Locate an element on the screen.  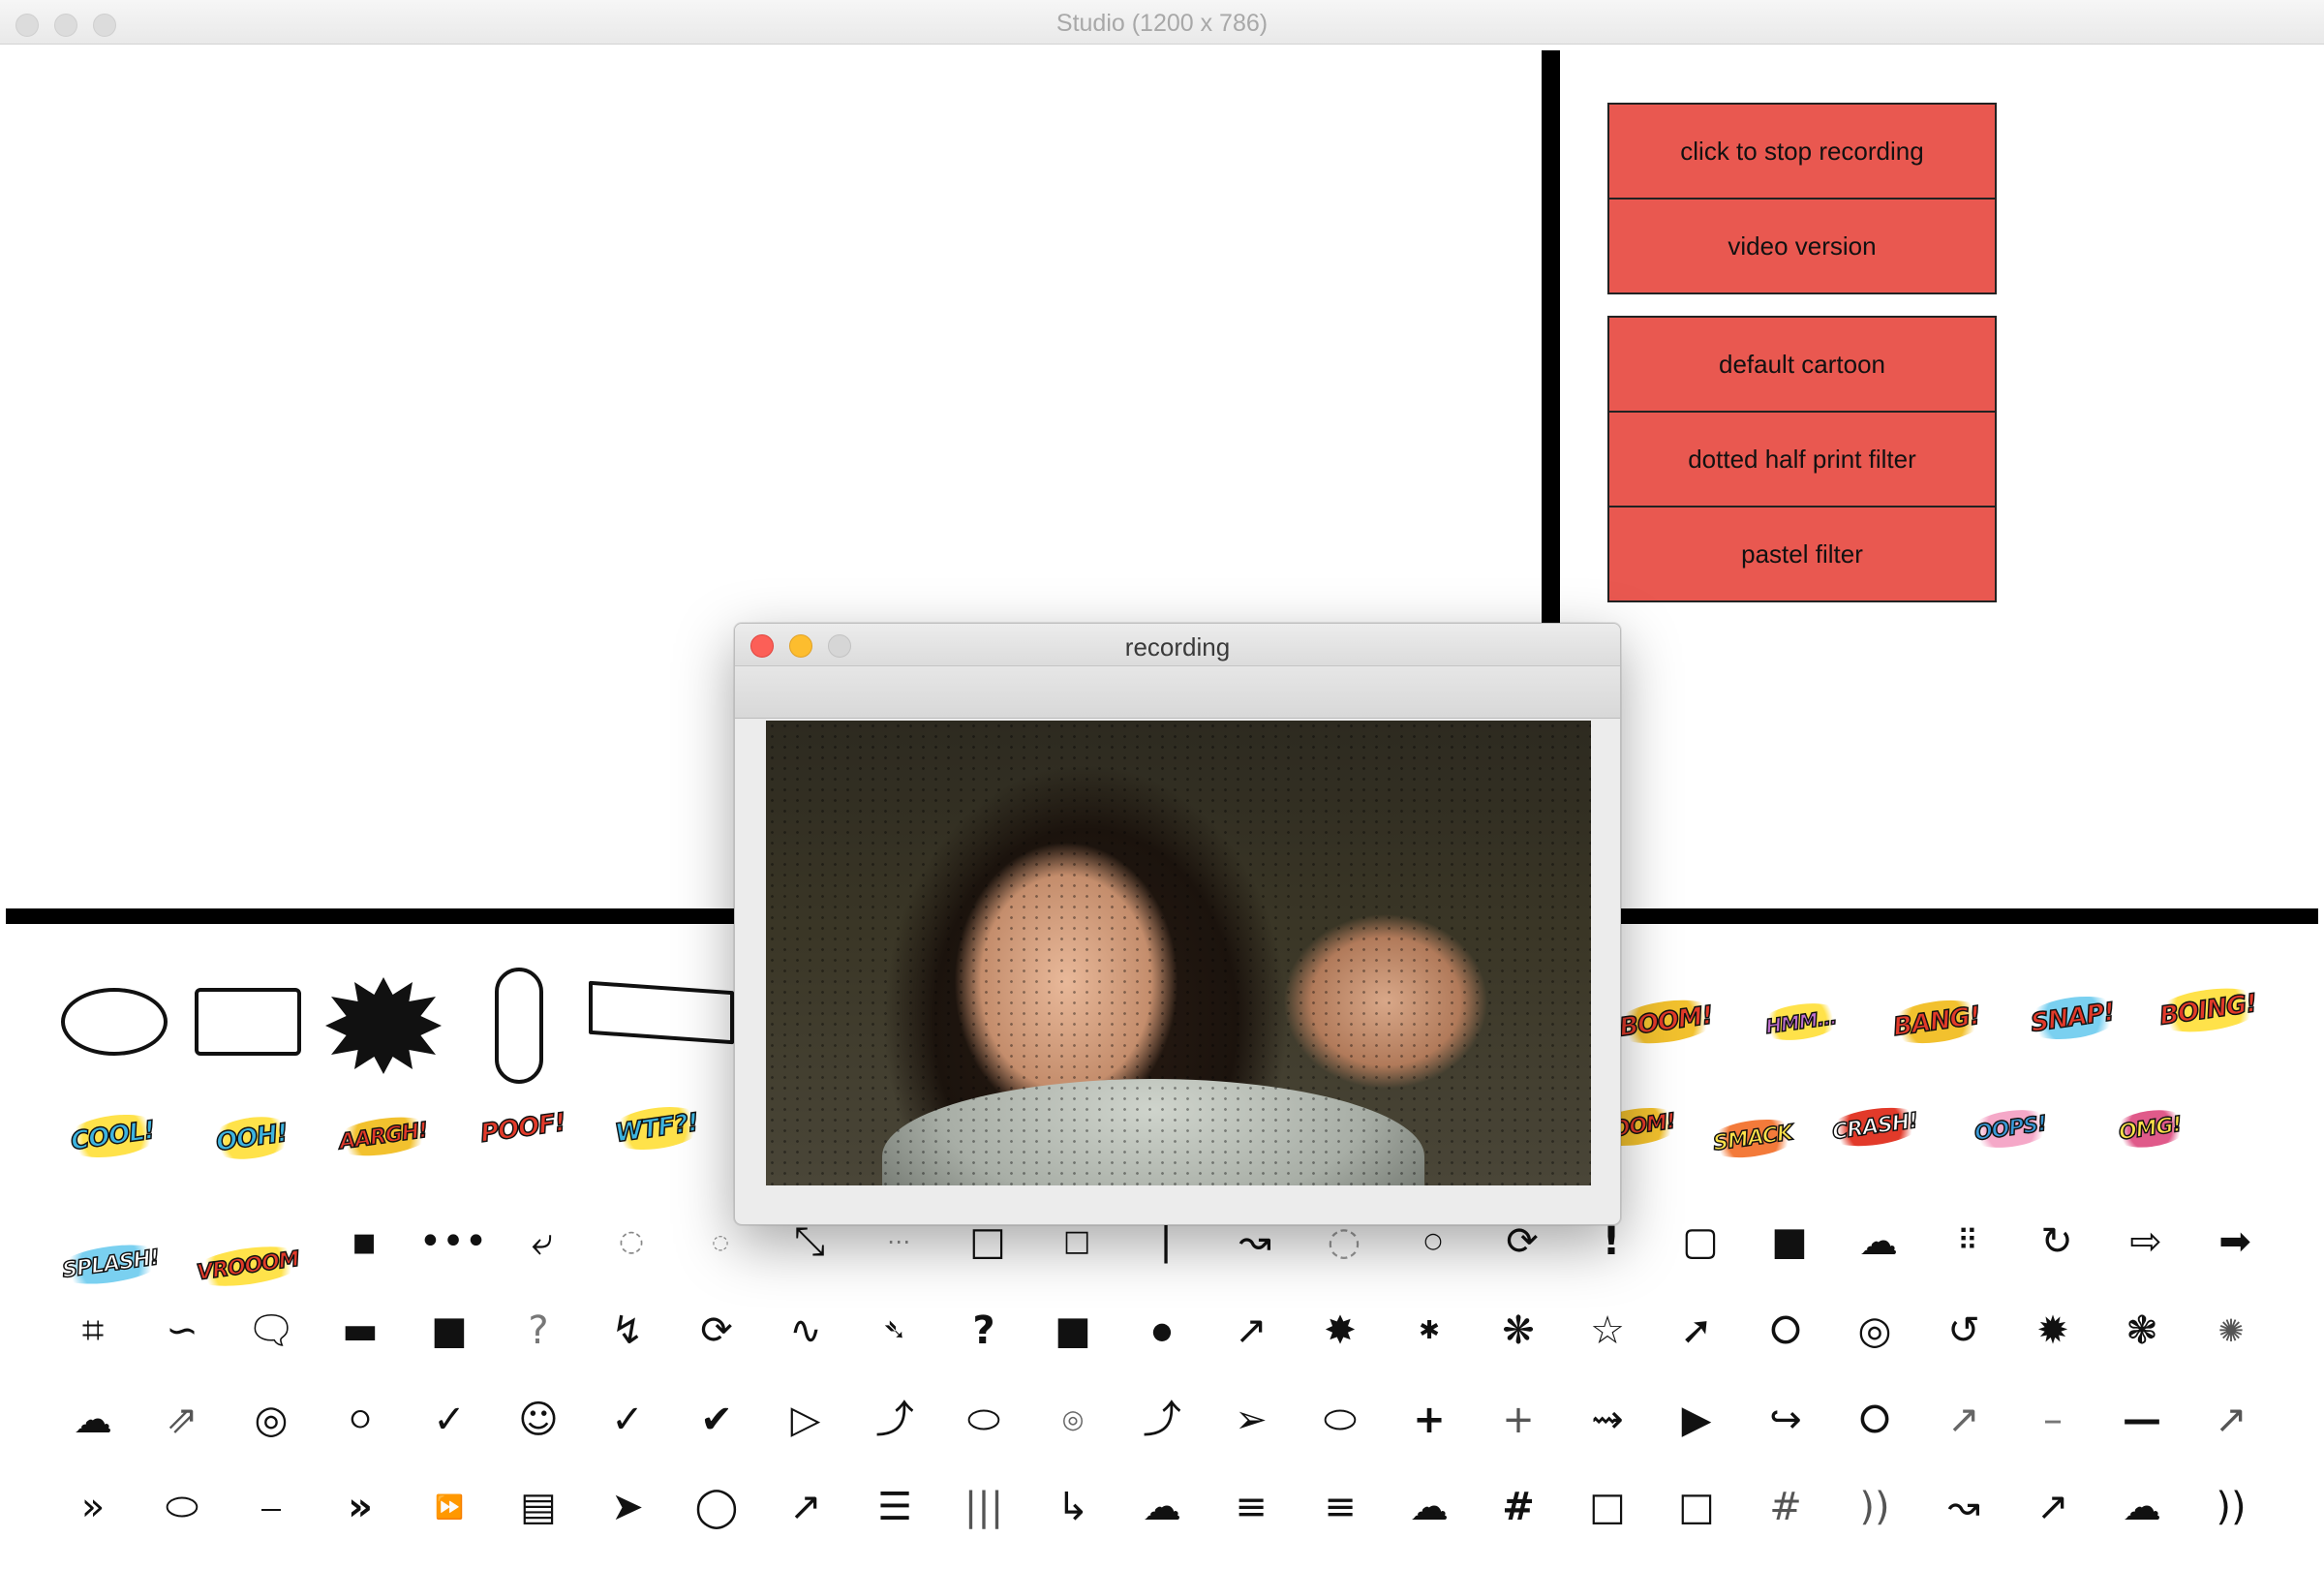
right-arrow-filled-icon: ➡ is located at coordinates (2235, 1242).